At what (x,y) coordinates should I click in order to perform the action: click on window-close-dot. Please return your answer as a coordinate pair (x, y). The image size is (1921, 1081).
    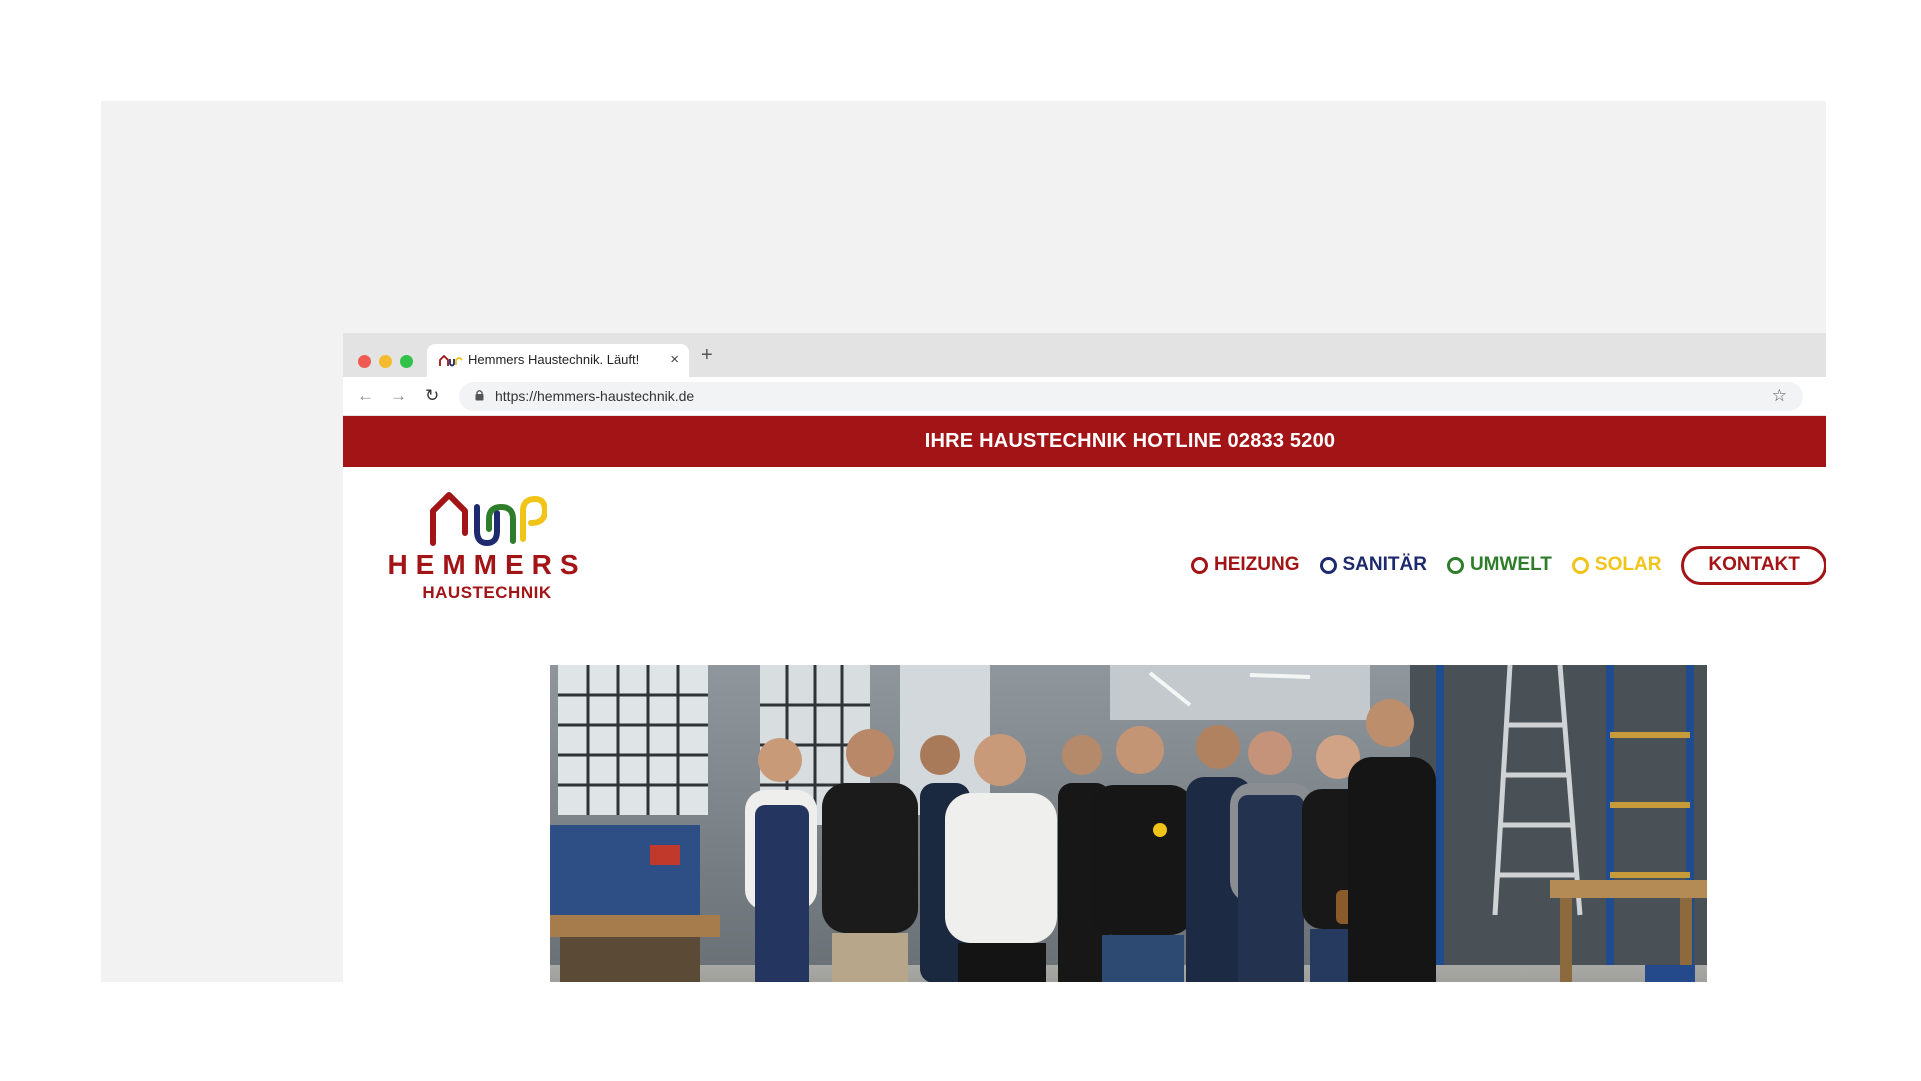
    Looking at the image, I should click on (364, 361).